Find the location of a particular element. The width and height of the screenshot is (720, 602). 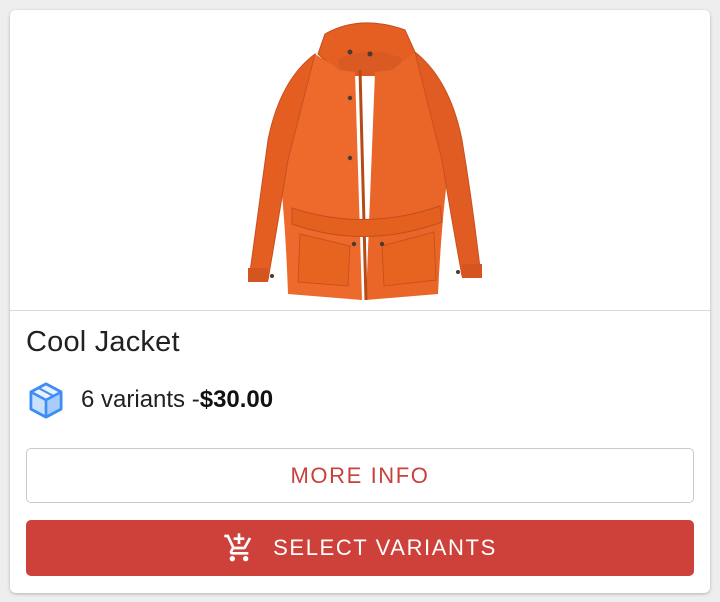

more-info-button: MORE INFO is located at coordinates (360, 475).